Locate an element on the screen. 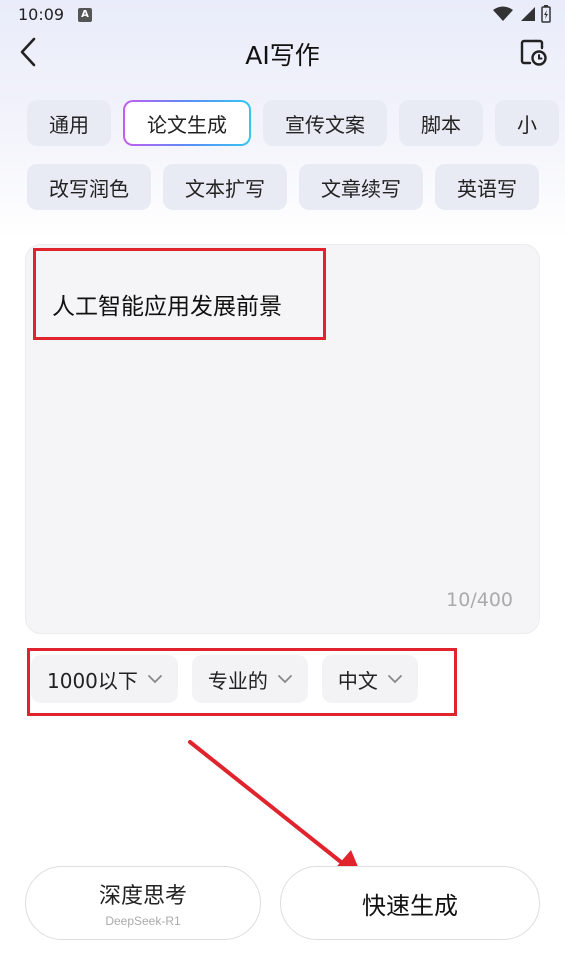 The height and width of the screenshot is (964, 565). category-tab: 宣传文案 is located at coordinates (325, 123).